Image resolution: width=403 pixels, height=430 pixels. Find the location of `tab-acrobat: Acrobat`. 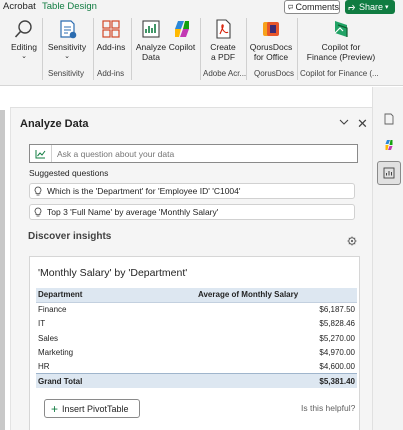

tab-acrobat: Acrobat is located at coordinates (19, 6).